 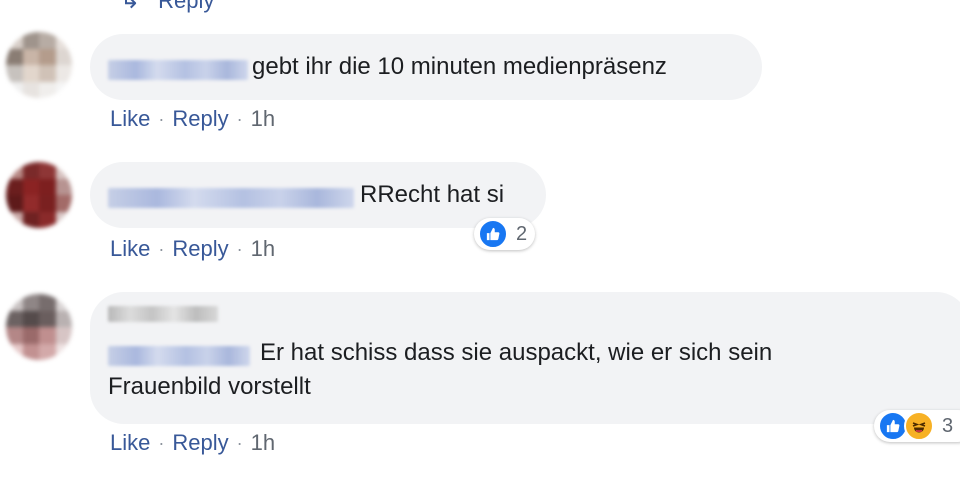 I want to click on comment-text-line-2: Frauenbild vorstellt, so click(x=209, y=386).